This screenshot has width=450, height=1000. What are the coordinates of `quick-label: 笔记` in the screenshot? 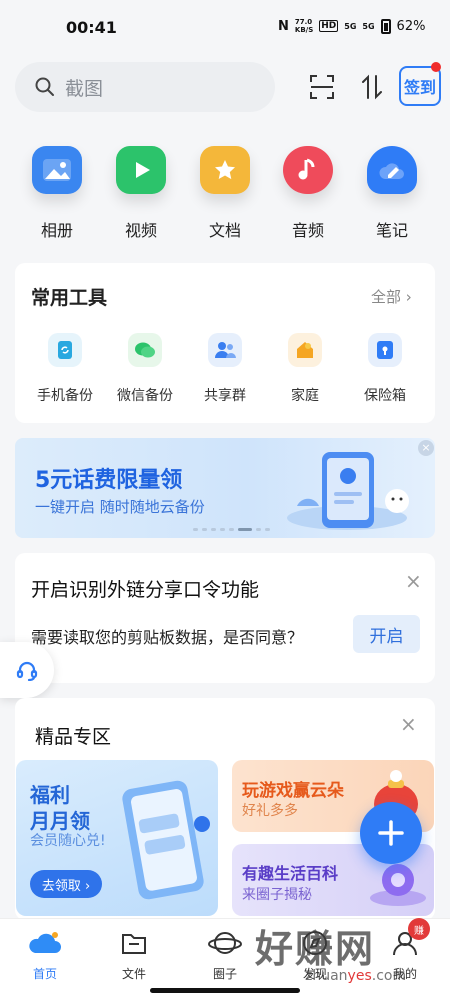 It's located at (391, 230).